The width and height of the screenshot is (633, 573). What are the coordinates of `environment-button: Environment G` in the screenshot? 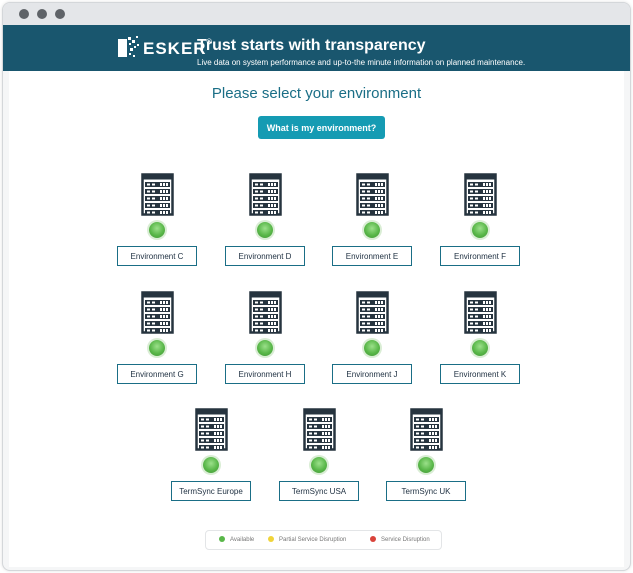 It's located at (157, 374).